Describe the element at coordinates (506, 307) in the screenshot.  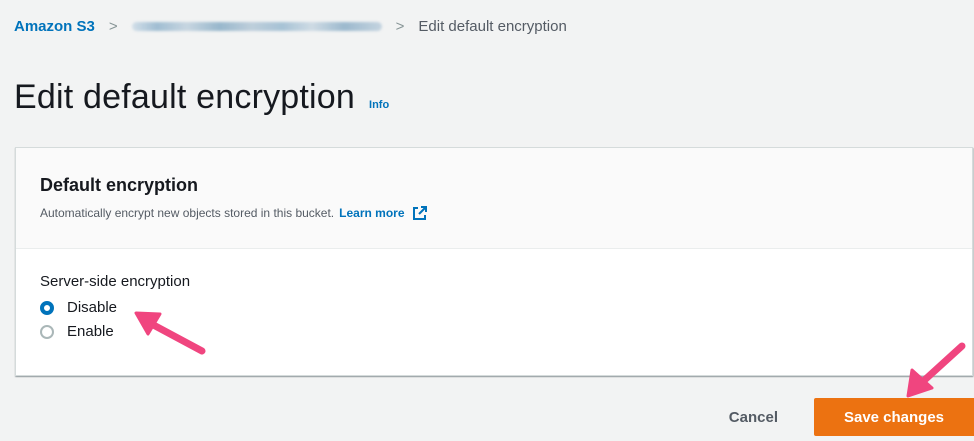
I see `radio-option-disable: Disable` at that location.